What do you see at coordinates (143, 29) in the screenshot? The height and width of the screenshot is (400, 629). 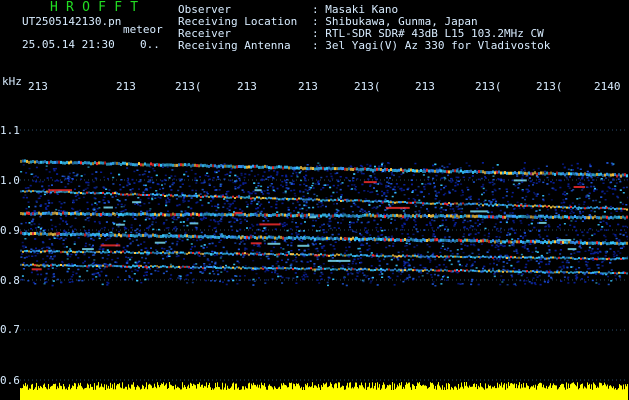 I see `mode-label: meteor` at bounding box center [143, 29].